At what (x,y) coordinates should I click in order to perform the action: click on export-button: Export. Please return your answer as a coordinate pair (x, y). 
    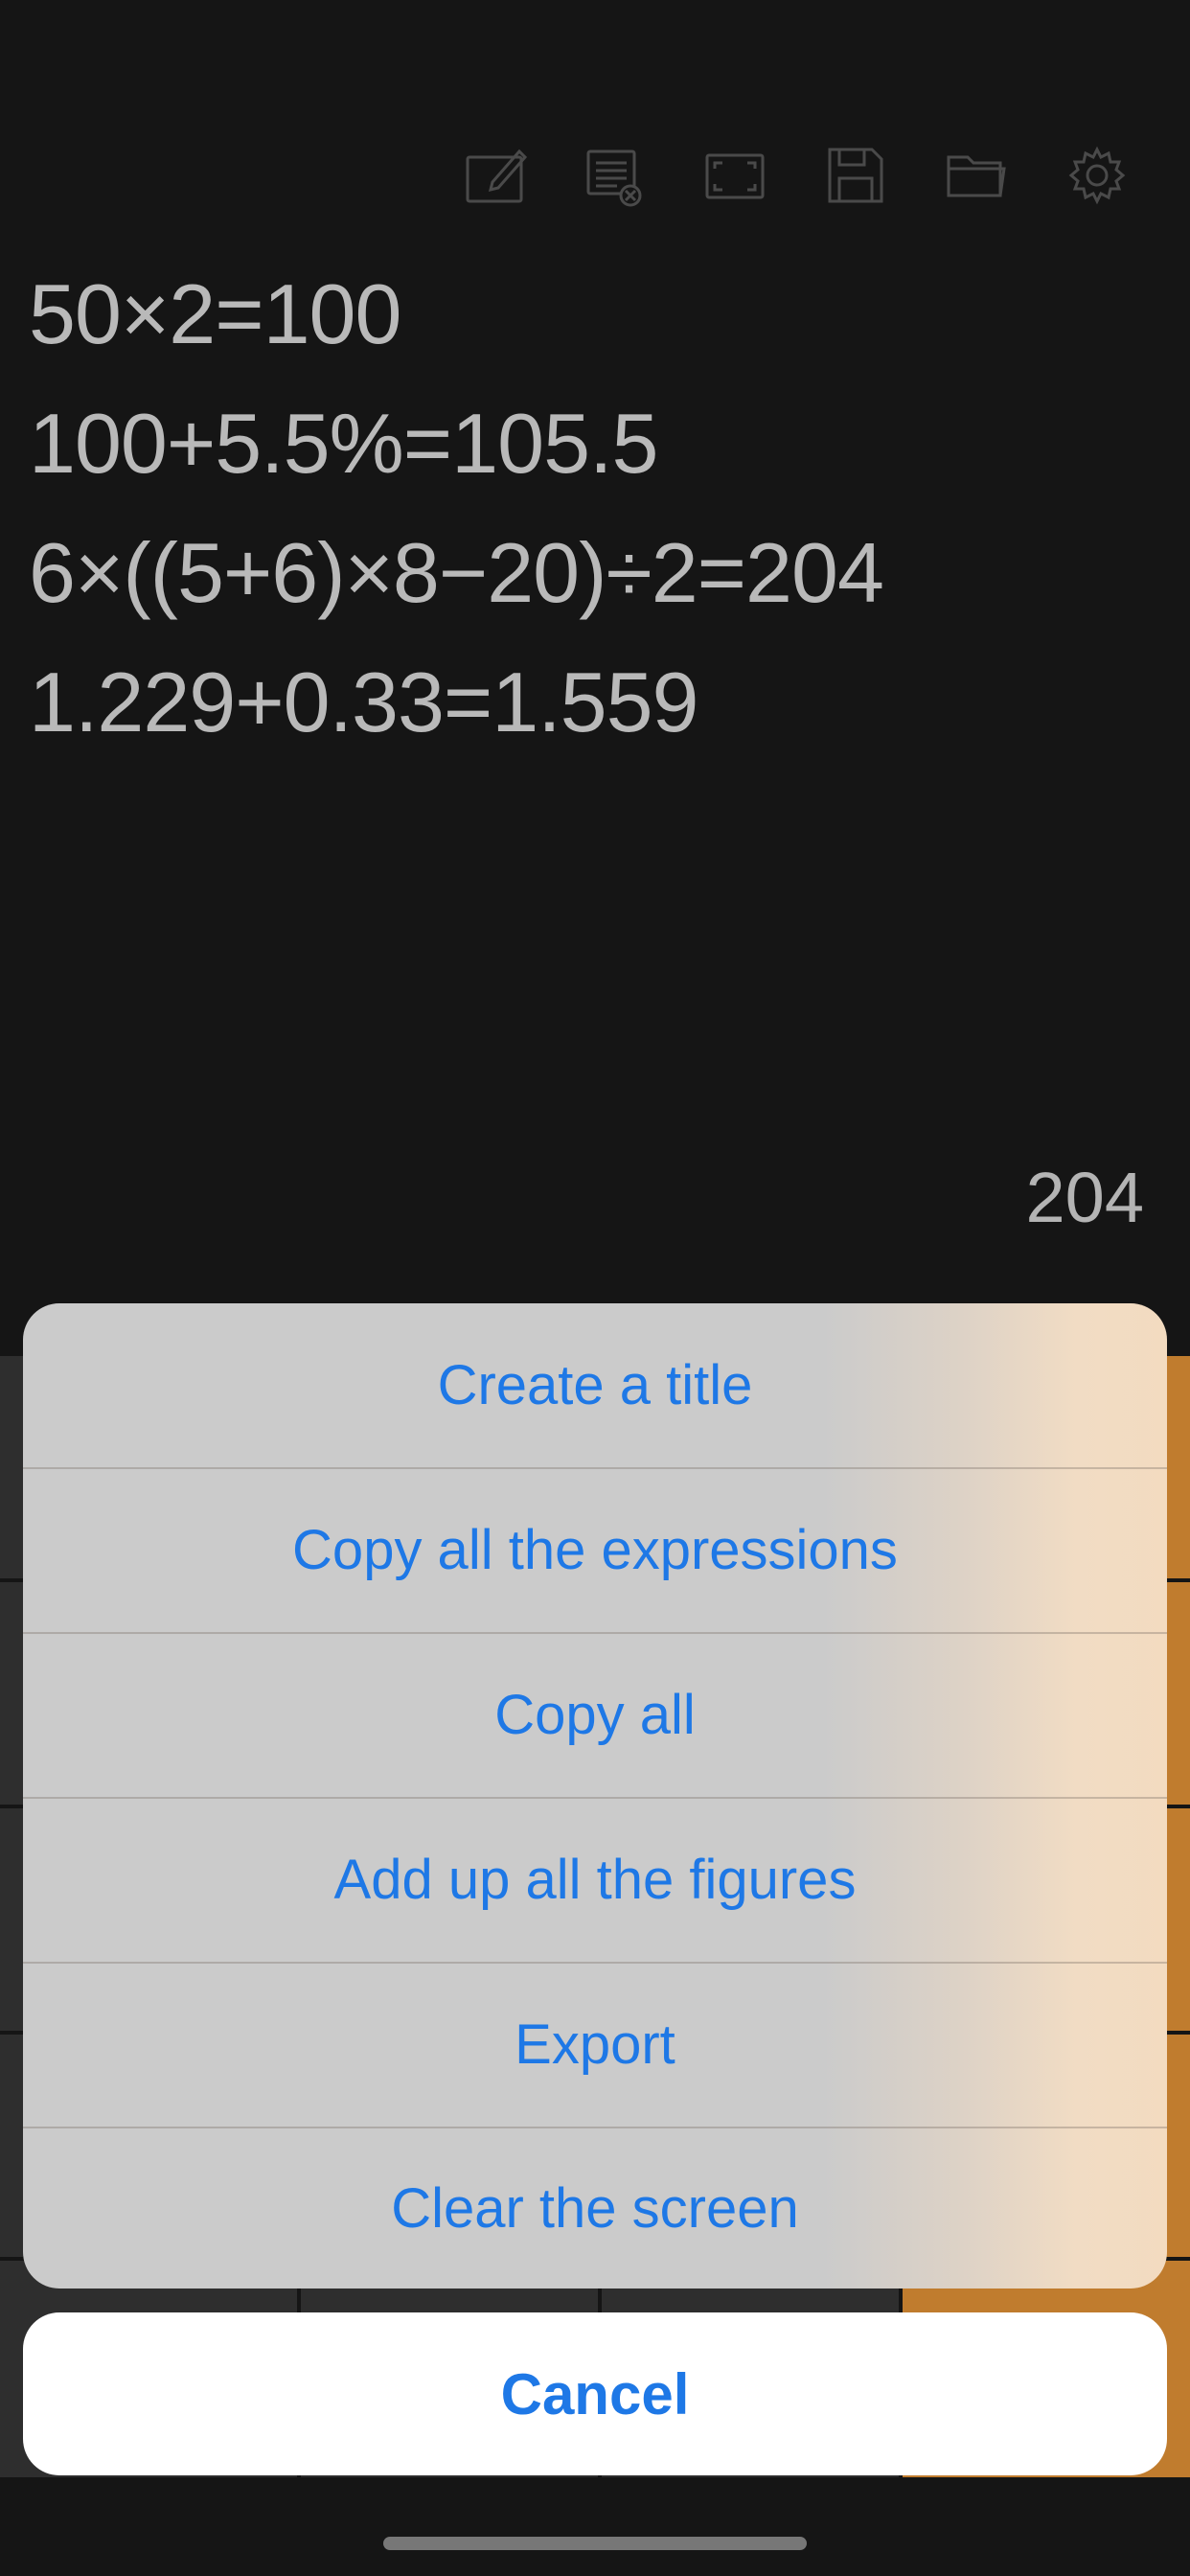
    Looking at the image, I should click on (595, 2045).